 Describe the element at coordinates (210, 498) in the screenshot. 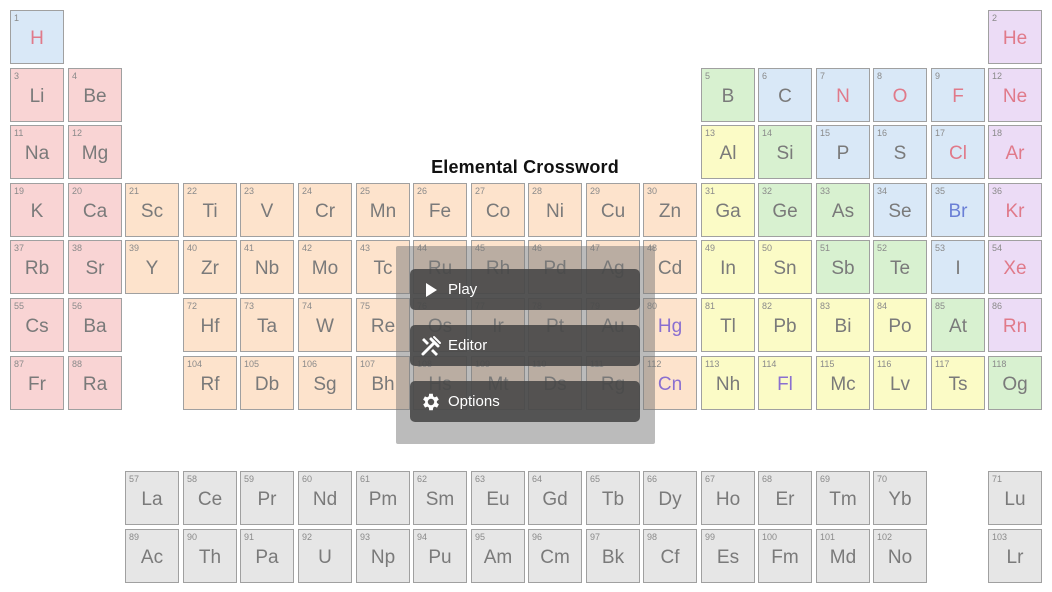

I see `element-tile-ce: 58 Ce` at that location.